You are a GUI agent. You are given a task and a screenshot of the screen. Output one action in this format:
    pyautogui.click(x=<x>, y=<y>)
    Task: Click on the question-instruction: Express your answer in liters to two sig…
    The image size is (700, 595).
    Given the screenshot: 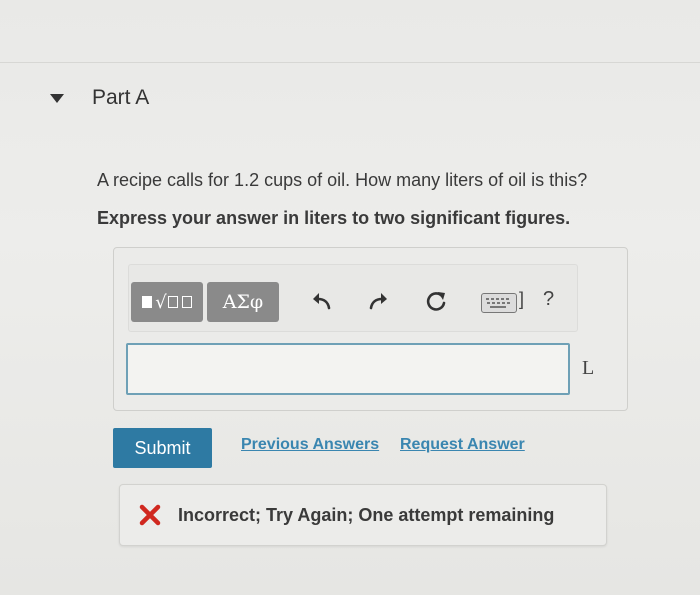 What is the action you would take?
    pyautogui.click(x=334, y=218)
    